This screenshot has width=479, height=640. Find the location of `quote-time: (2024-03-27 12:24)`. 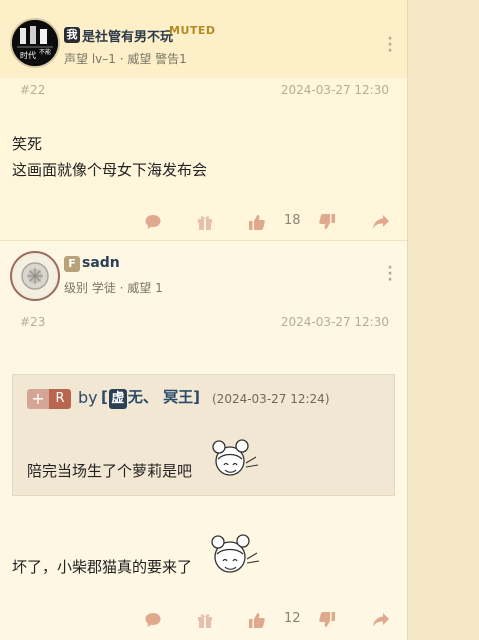

quote-time: (2024-03-27 12:24) is located at coordinates (271, 399).